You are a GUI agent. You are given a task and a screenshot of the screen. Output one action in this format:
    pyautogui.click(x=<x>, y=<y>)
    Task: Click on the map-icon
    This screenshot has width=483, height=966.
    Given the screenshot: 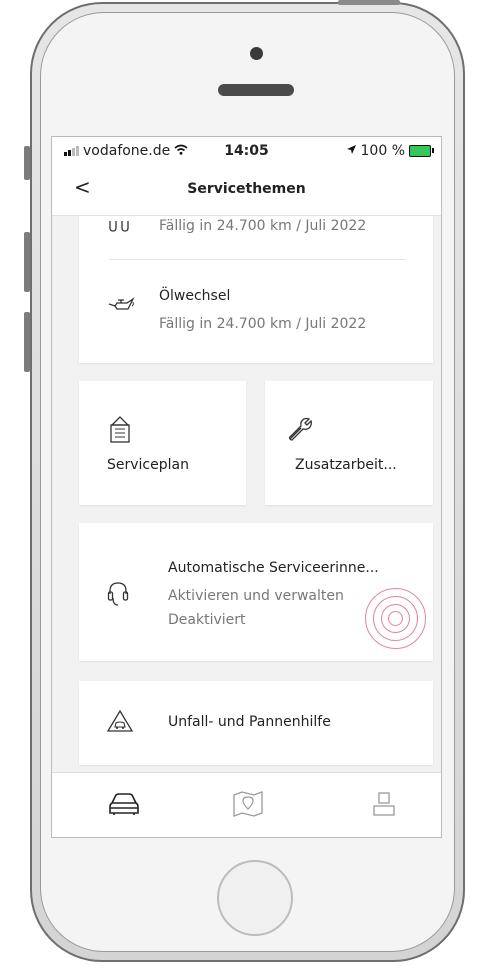 What is the action you would take?
    pyautogui.click(x=247, y=806)
    